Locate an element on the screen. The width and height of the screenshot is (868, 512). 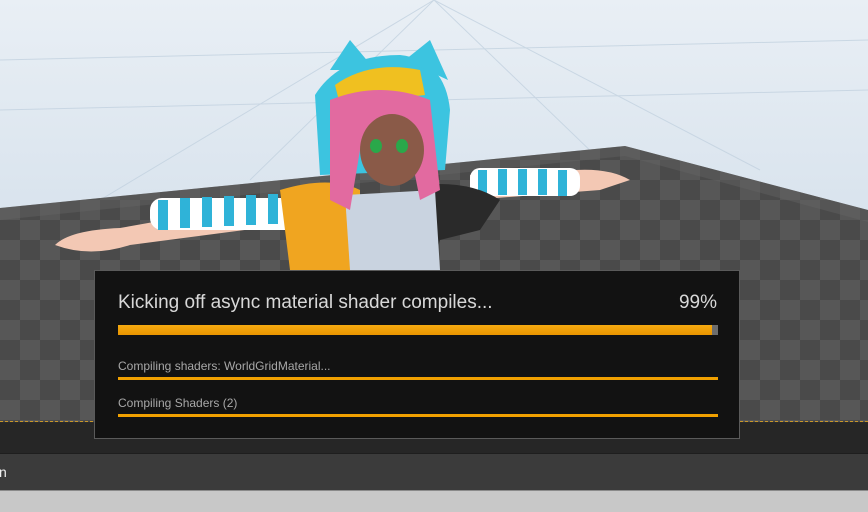
subtask-label: Compiling Shaders (2) is located at coordinates (178, 403).